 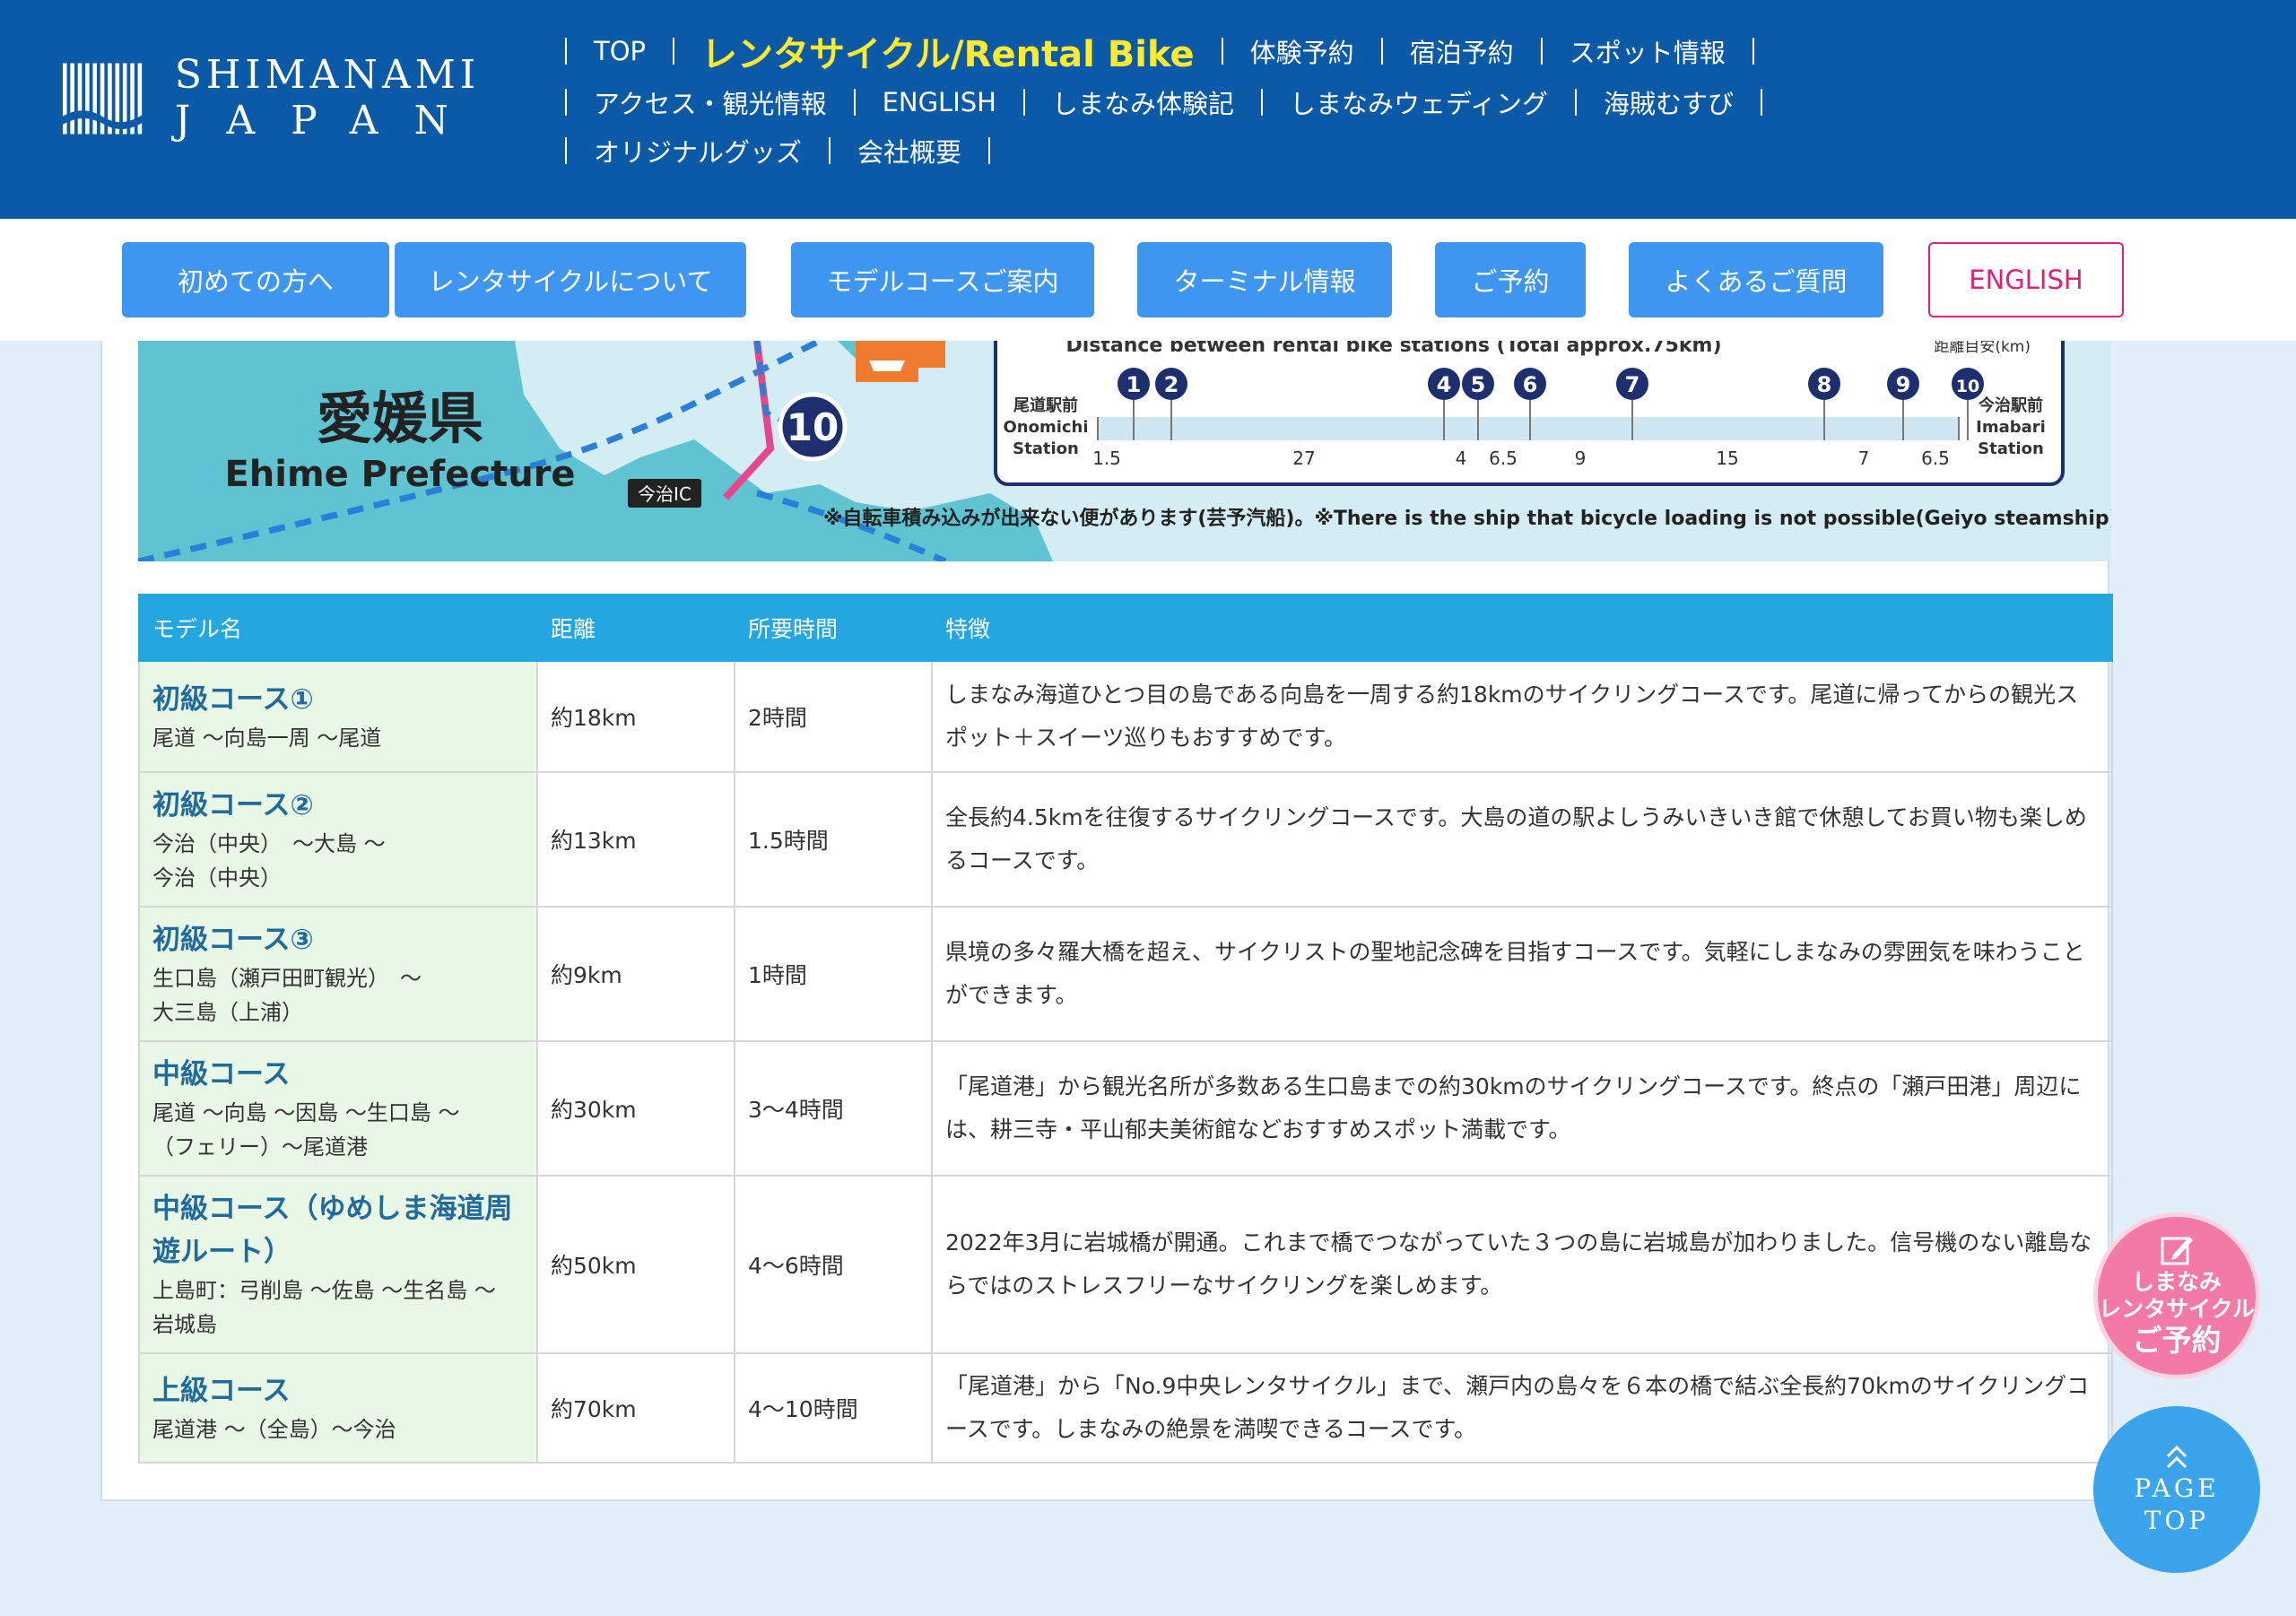 I want to click on nav-item-rental-bike: レンタサイクル/Rental Bike, so click(x=948, y=51).